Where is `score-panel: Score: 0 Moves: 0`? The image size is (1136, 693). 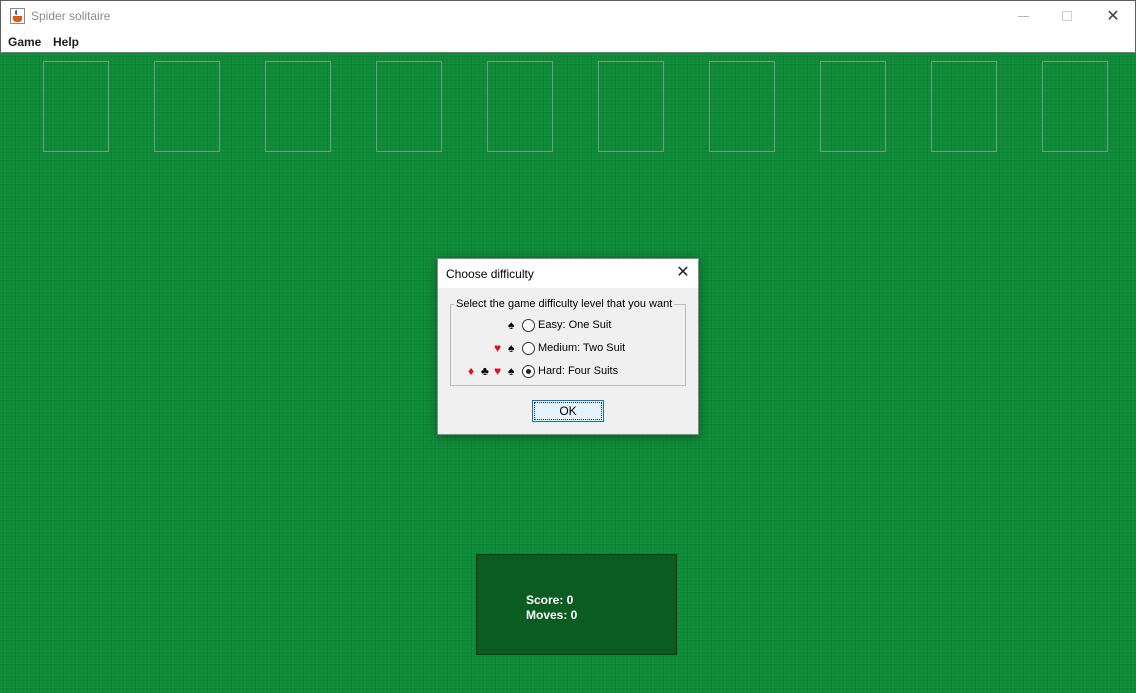 score-panel: Score: 0 Moves: 0 is located at coordinates (576, 604).